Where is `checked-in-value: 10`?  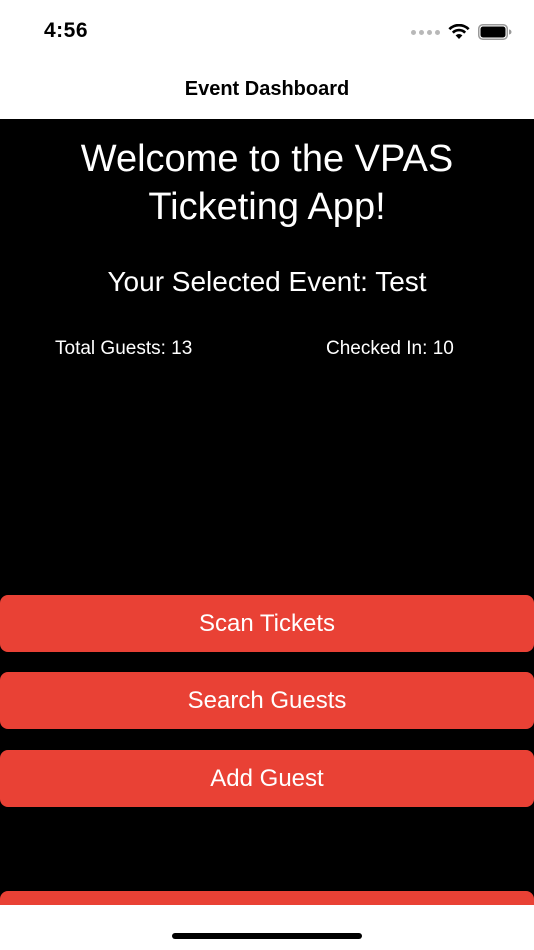 checked-in-value: 10 is located at coordinates (443, 348).